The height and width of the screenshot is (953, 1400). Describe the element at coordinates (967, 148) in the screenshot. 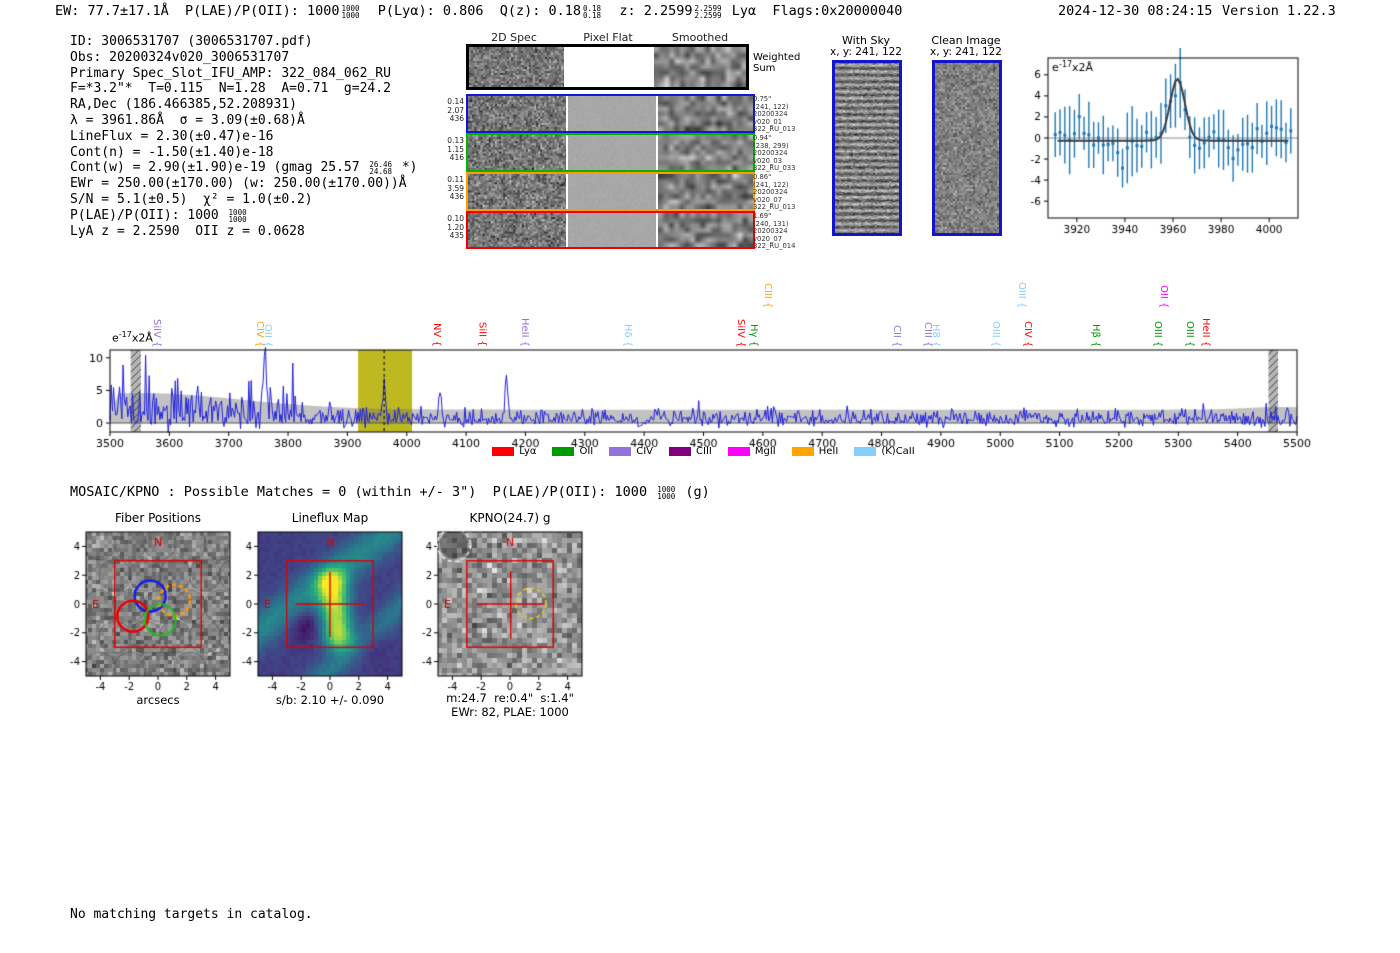

I see `clean-image` at that location.